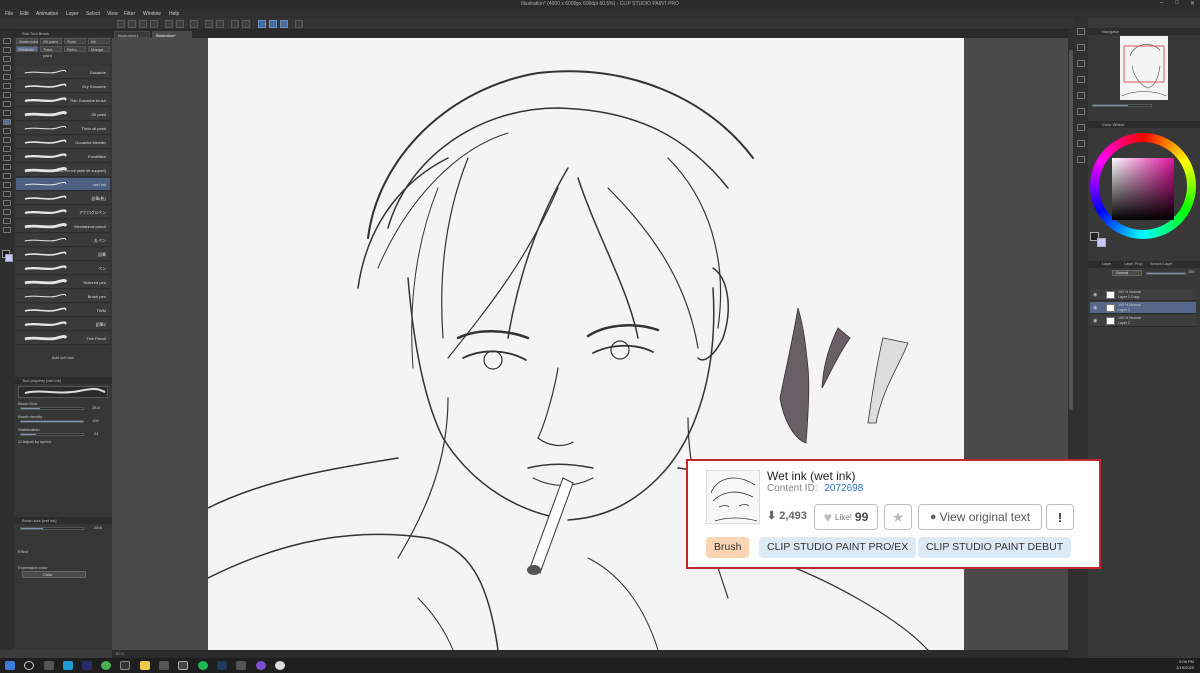 The image size is (1200, 673). Describe the element at coordinates (75, 41) in the screenshot. I see `tab-sumi: Sumi` at that location.